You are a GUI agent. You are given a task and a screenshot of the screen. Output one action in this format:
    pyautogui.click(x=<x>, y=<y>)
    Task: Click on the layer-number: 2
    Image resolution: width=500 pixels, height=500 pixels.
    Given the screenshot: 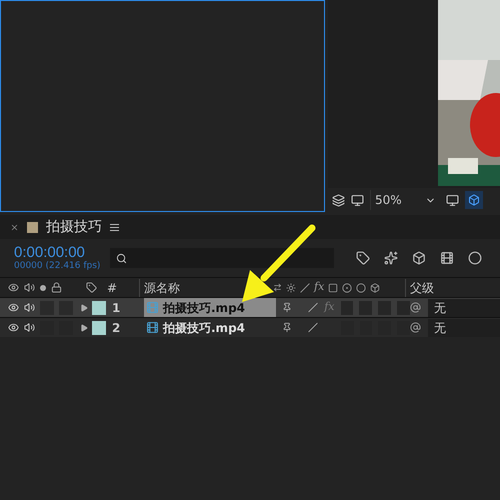 What is the action you would take?
    pyautogui.click(x=117, y=328)
    